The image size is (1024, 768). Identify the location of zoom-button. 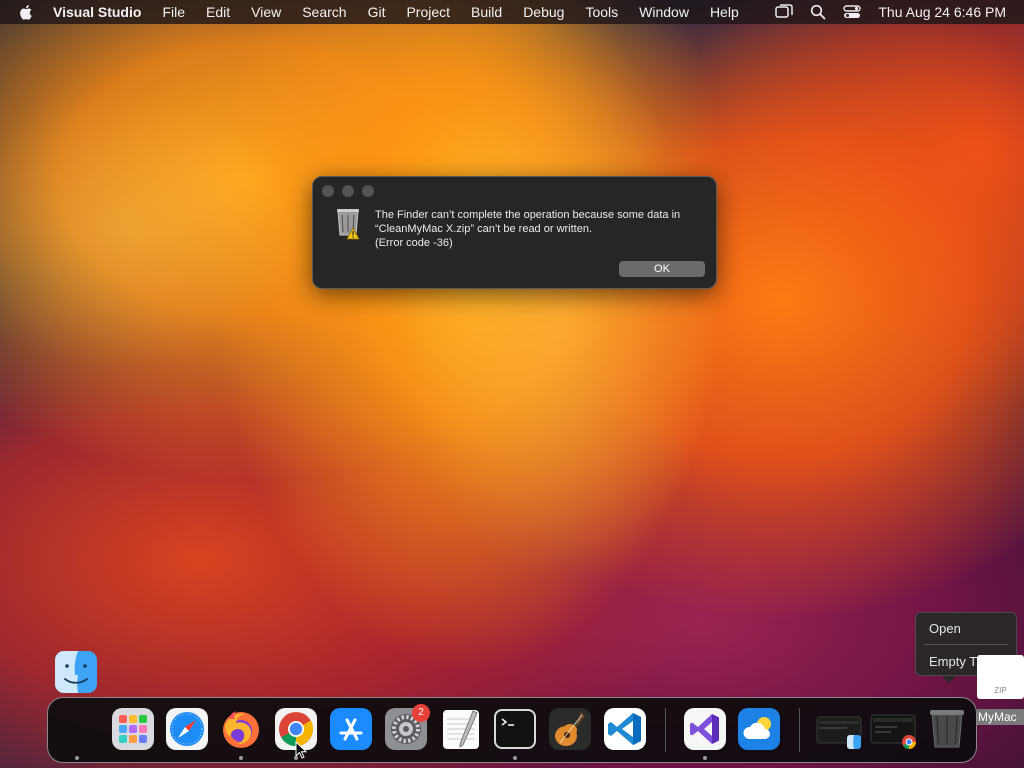
(368, 191).